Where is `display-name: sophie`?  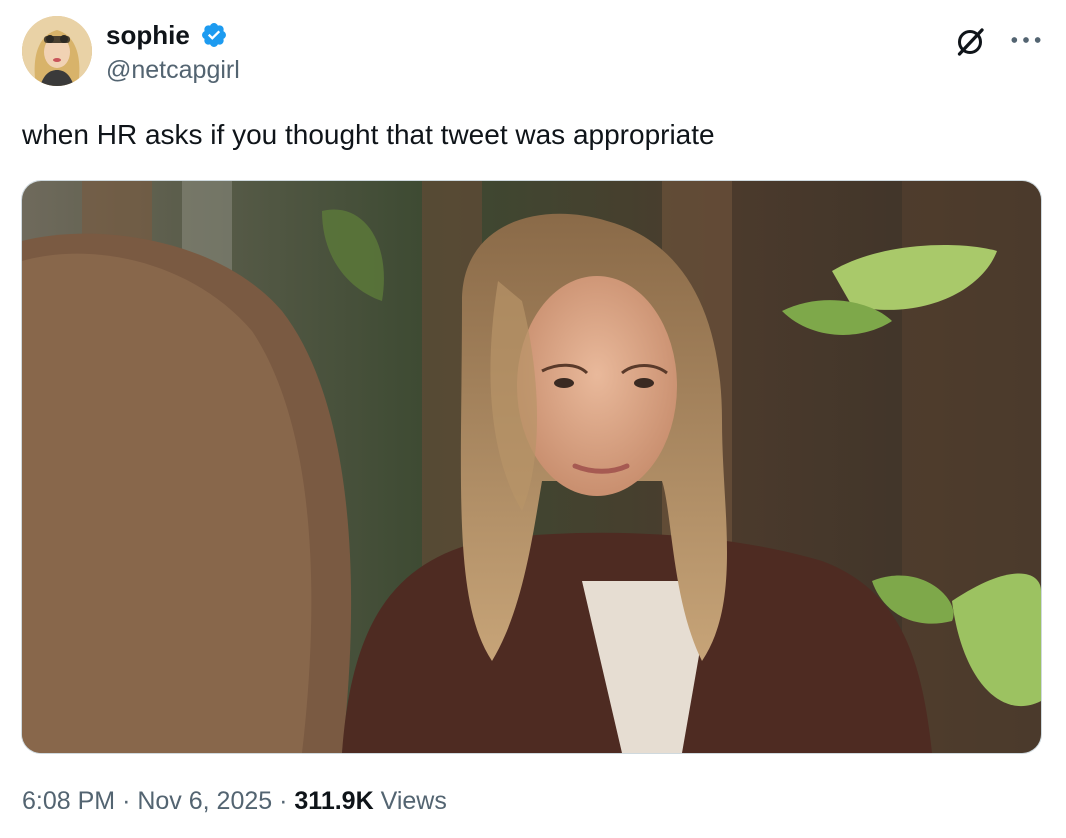 display-name: sophie is located at coordinates (148, 35).